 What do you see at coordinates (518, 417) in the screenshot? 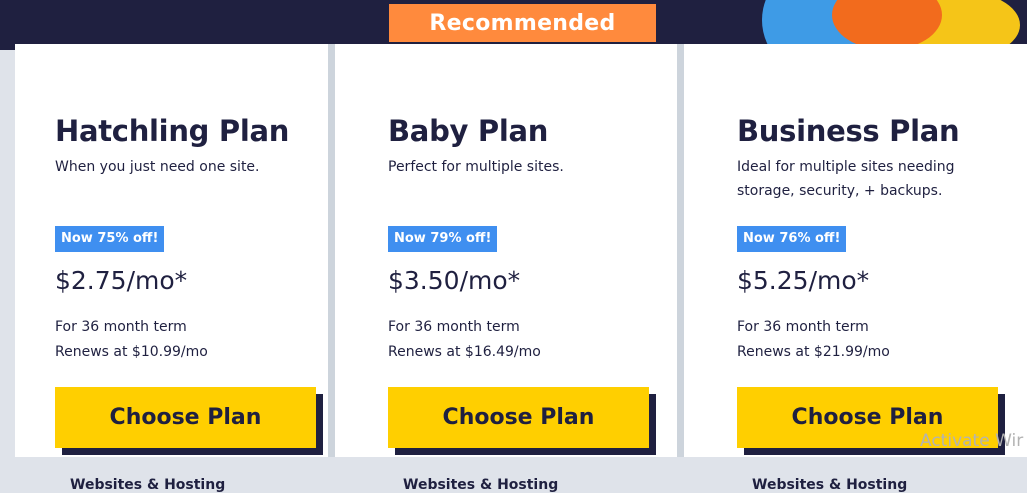
I see `choose-plan-button-baby: Choose Plan` at bounding box center [518, 417].